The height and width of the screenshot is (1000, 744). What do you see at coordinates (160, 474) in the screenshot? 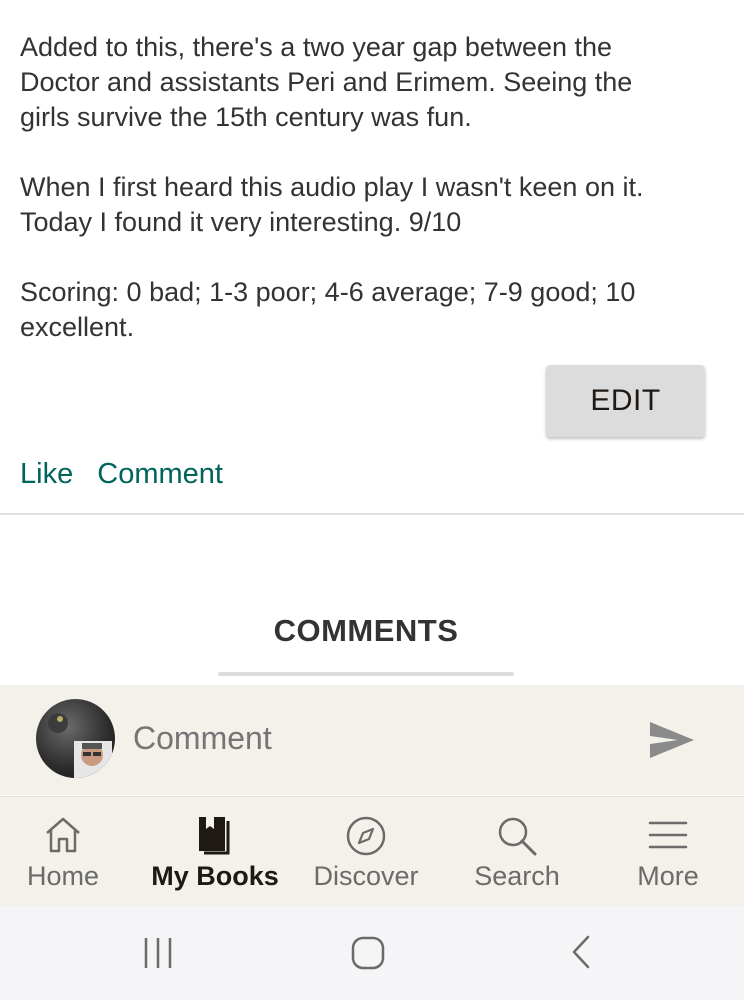
I see `comment-link: Comment` at bounding box center [160, 474].